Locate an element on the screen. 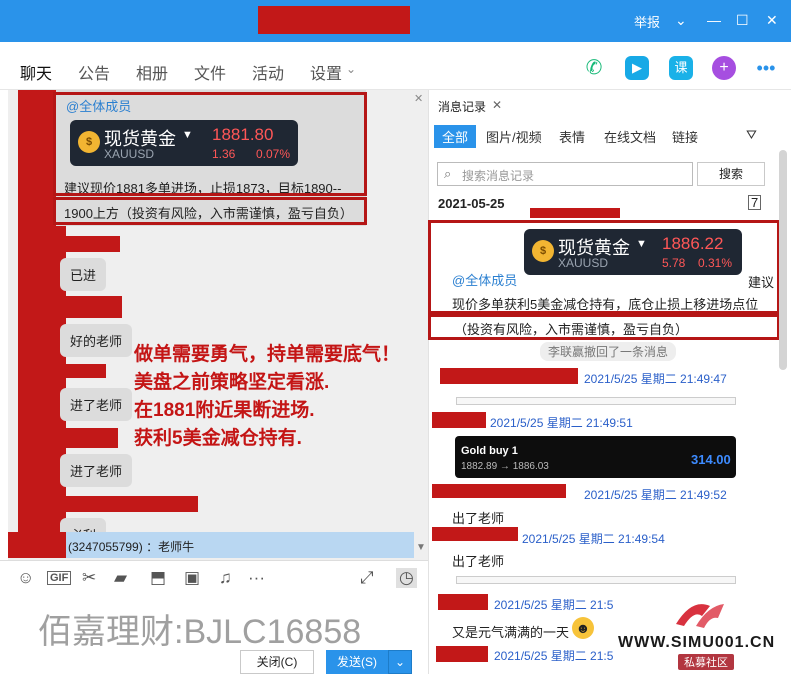 This screenshot has width=791, height=674. search-icon: ⌕ is located at coordinates (448, 173).